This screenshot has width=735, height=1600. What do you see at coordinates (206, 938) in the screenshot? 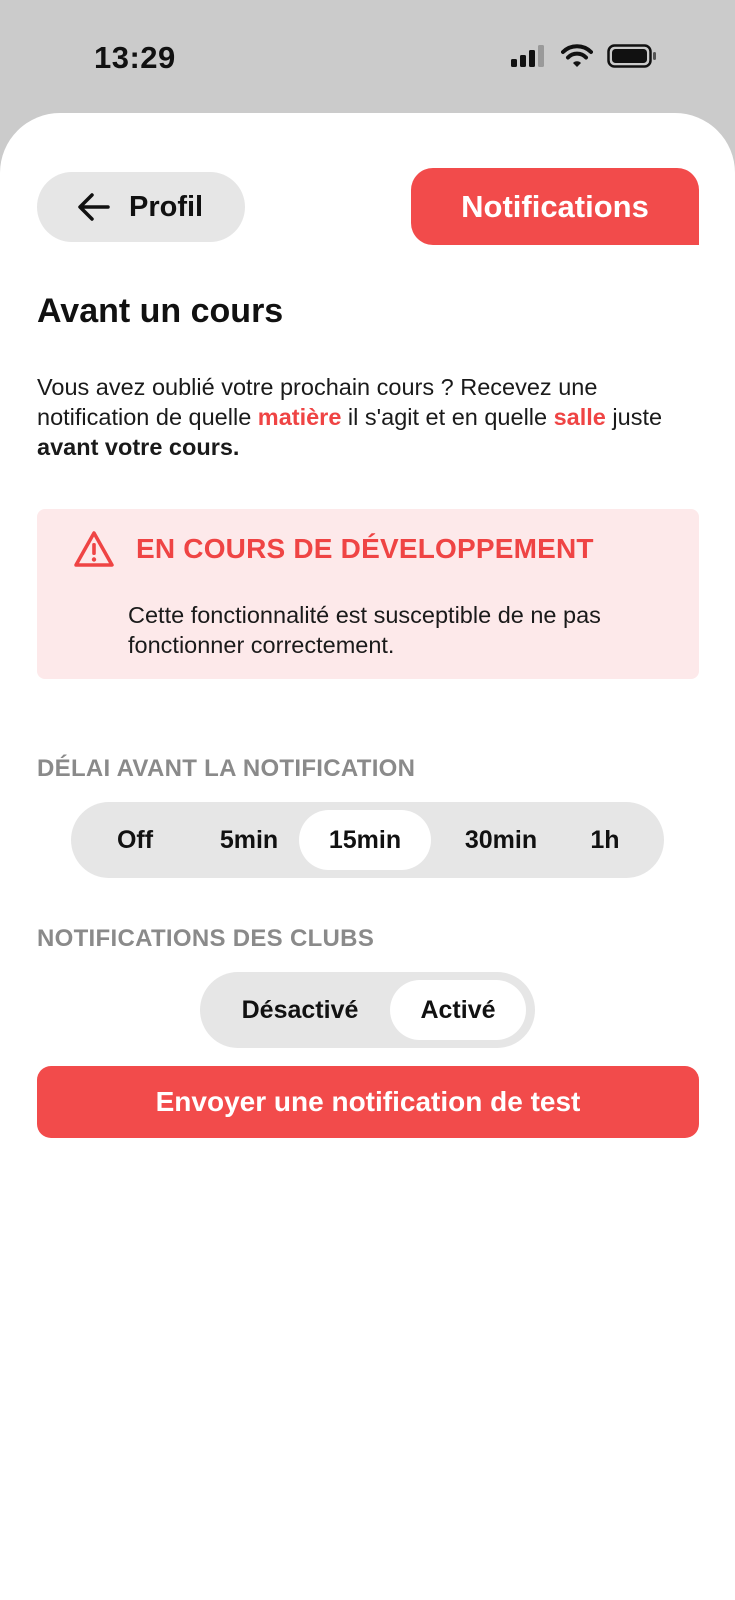
I see `clubs-caption: NOTIFICATIONS DES CLUBS` at bounding box center [206, 938].